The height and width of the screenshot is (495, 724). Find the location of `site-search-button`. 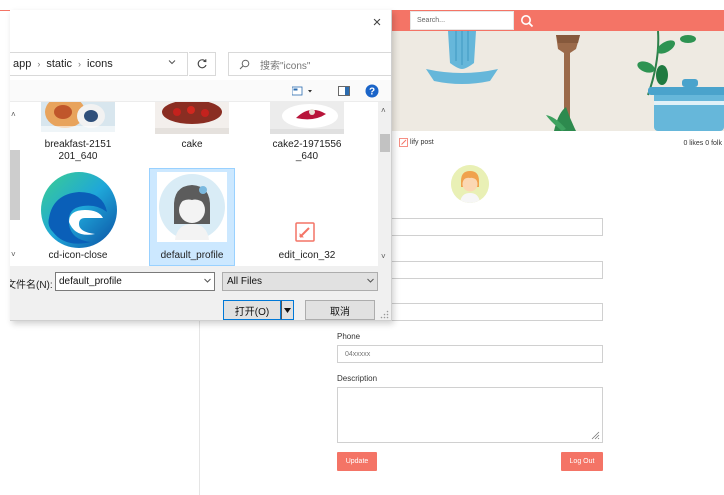

site-search-button is located at coordinates (527, 20).